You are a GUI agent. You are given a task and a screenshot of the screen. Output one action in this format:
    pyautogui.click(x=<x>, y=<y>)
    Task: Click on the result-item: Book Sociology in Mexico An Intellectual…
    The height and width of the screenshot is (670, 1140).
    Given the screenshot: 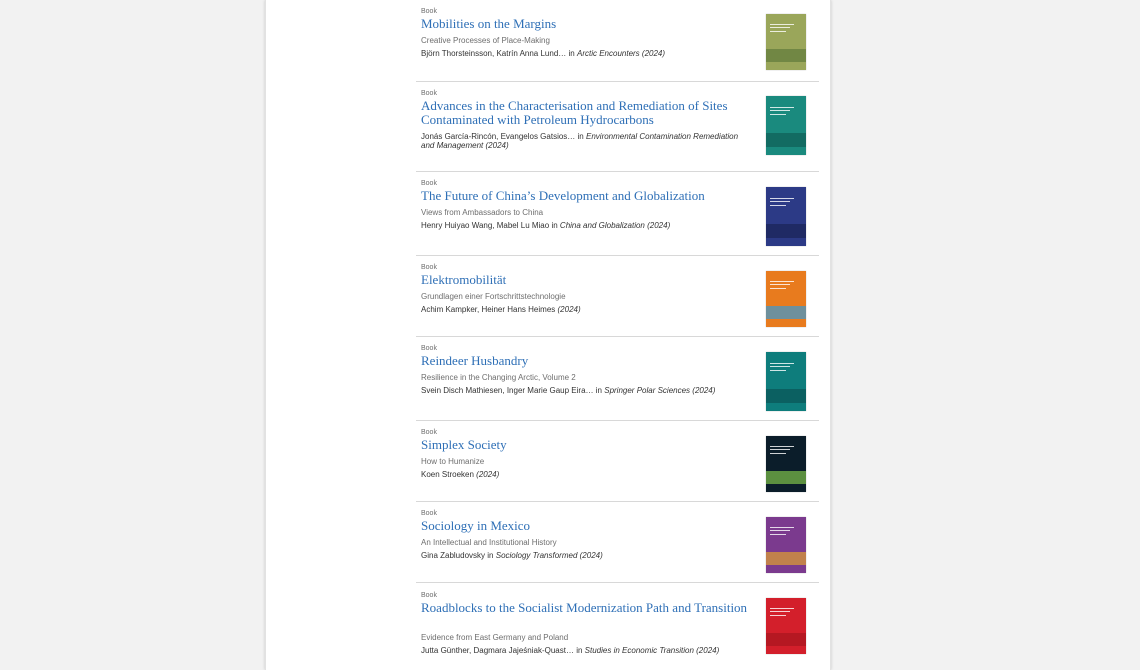 What is the action you would take?
    pyautogui.click(x=617, y=542)
    